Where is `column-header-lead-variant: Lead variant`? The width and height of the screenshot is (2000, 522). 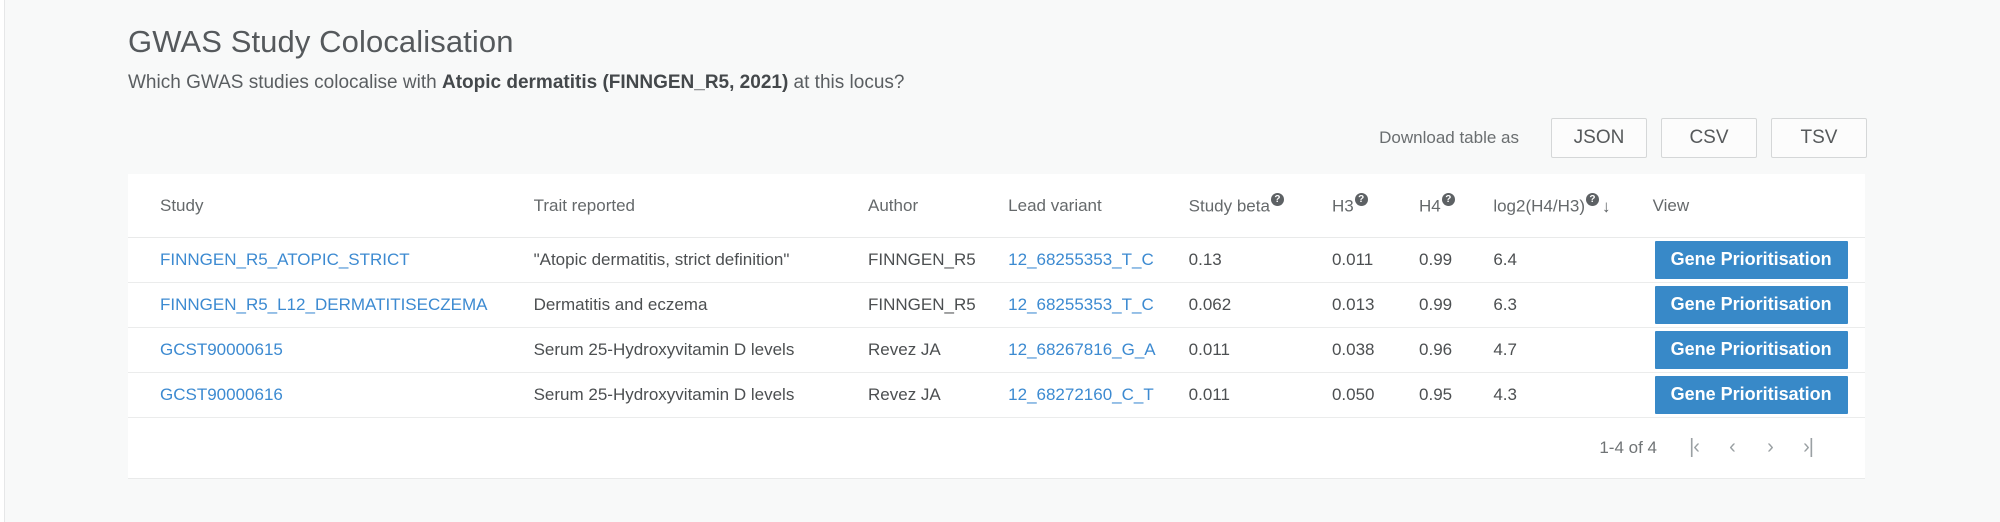 column-header-lead-variant: Lead variant is located at coordinates (1098, 206).